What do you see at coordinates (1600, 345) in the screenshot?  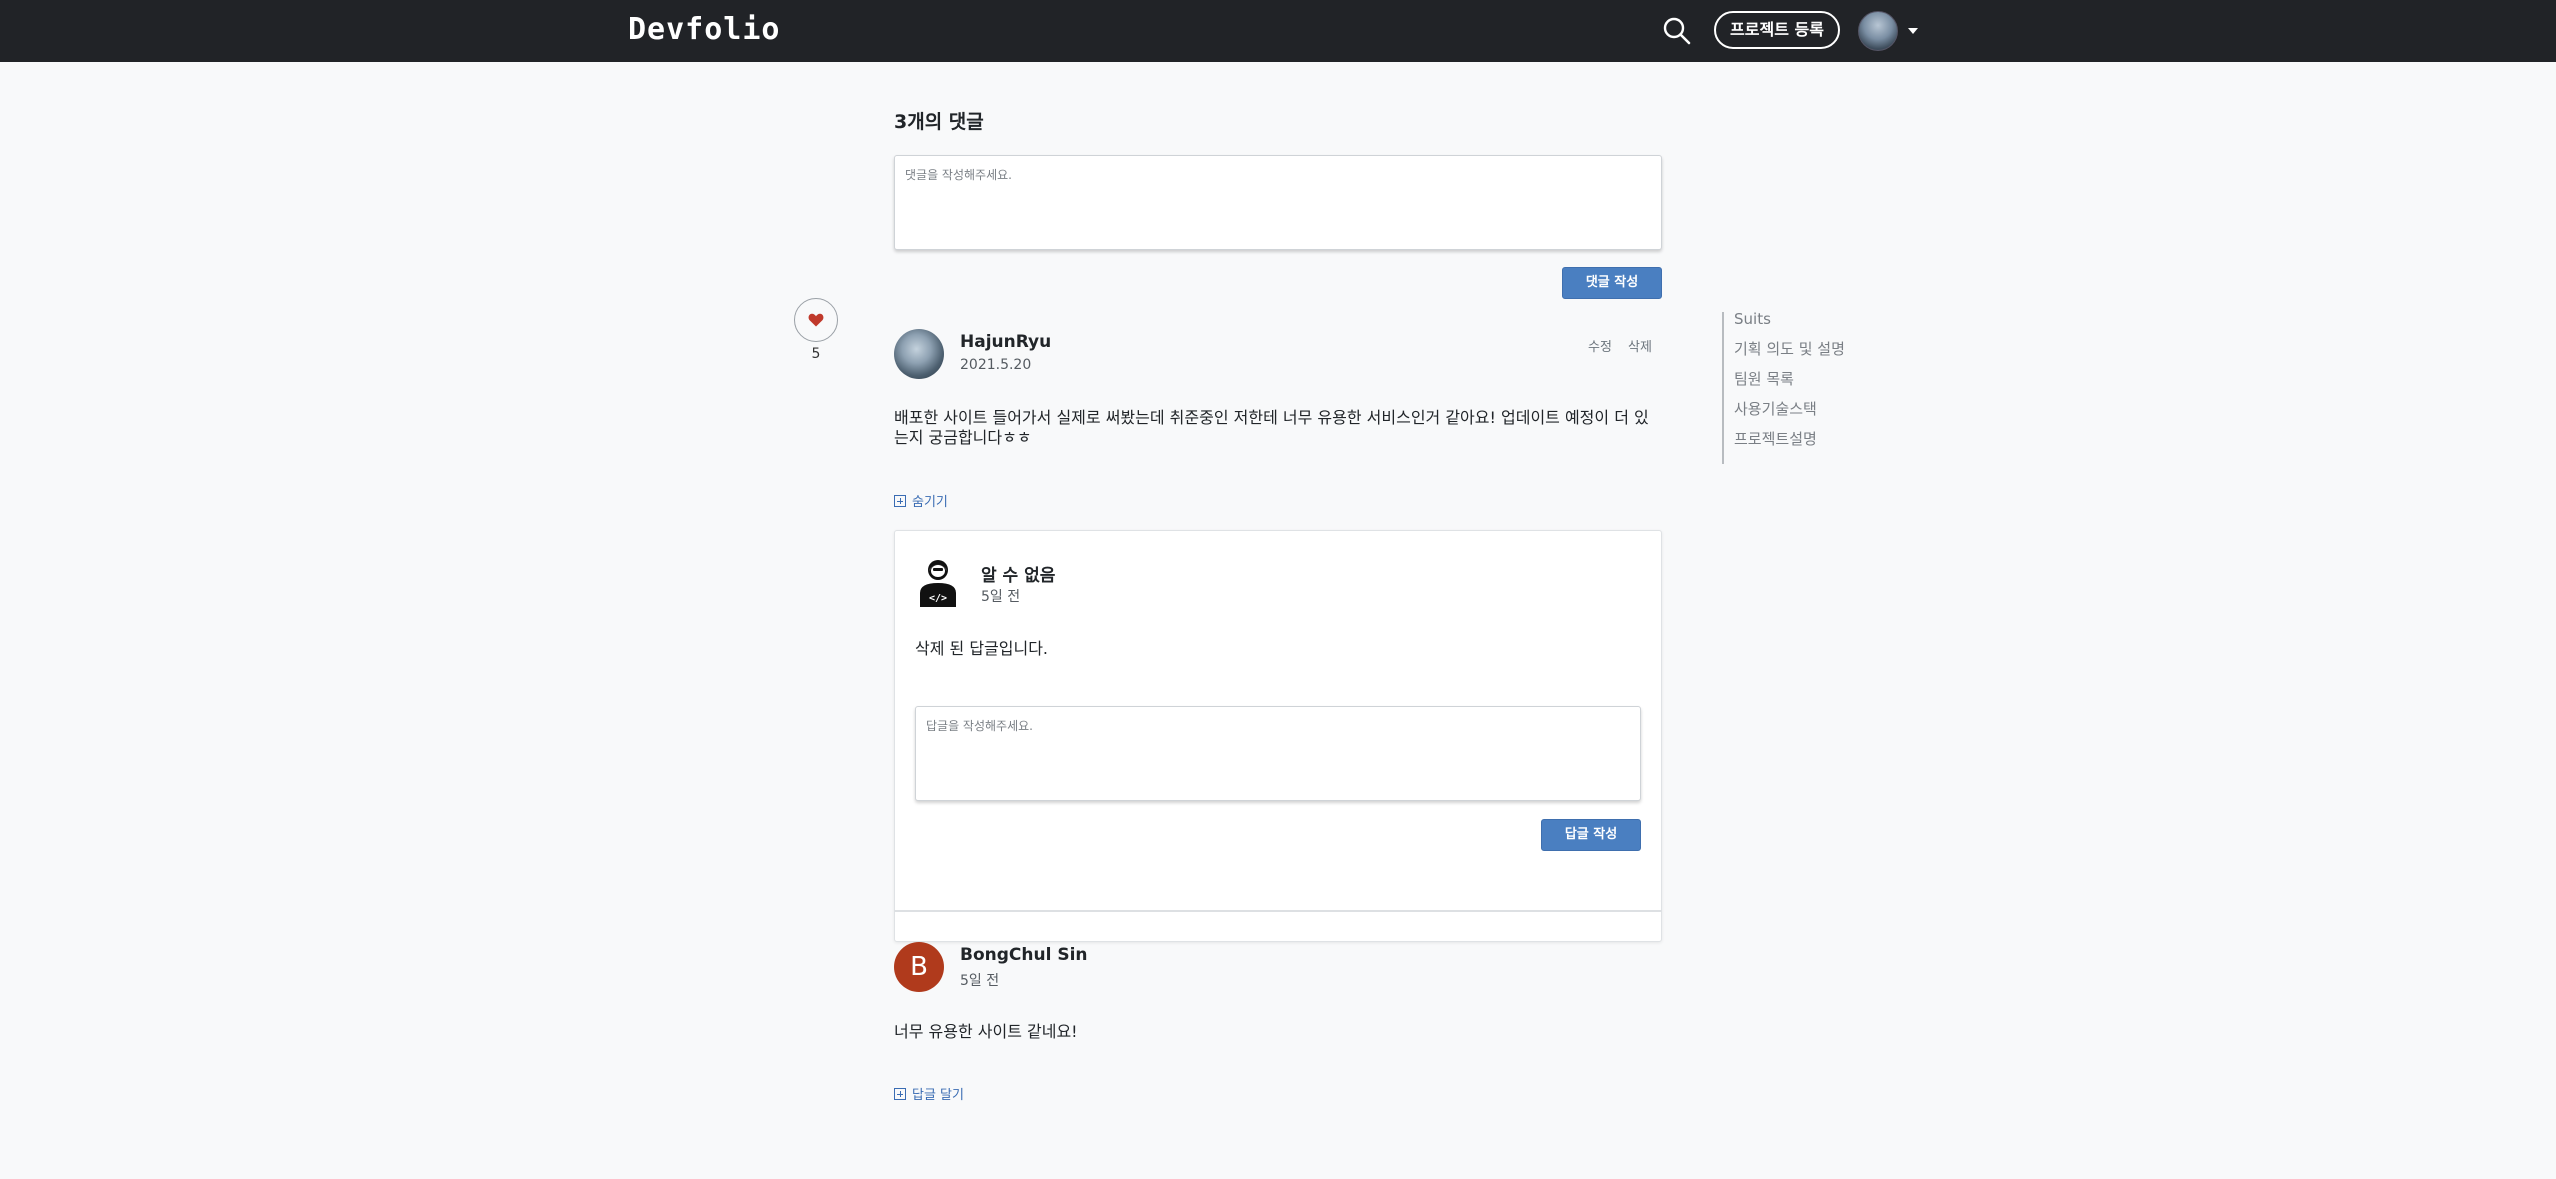 I see `edit-comment-link: 수정` at bounding box center [1600, 345].